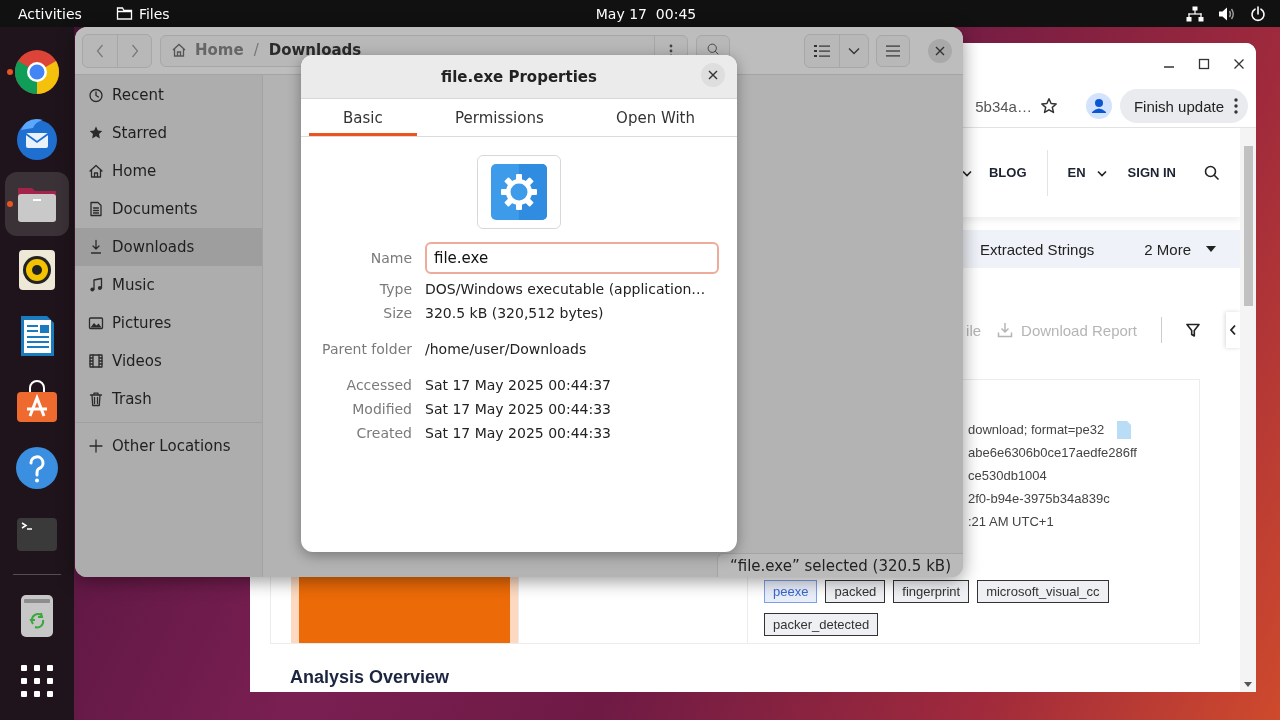 This screenshot has width=1280, height=720. Describe the element at coordinates (363, 117) in the screenshot. I see `tab: Basic` at that location.